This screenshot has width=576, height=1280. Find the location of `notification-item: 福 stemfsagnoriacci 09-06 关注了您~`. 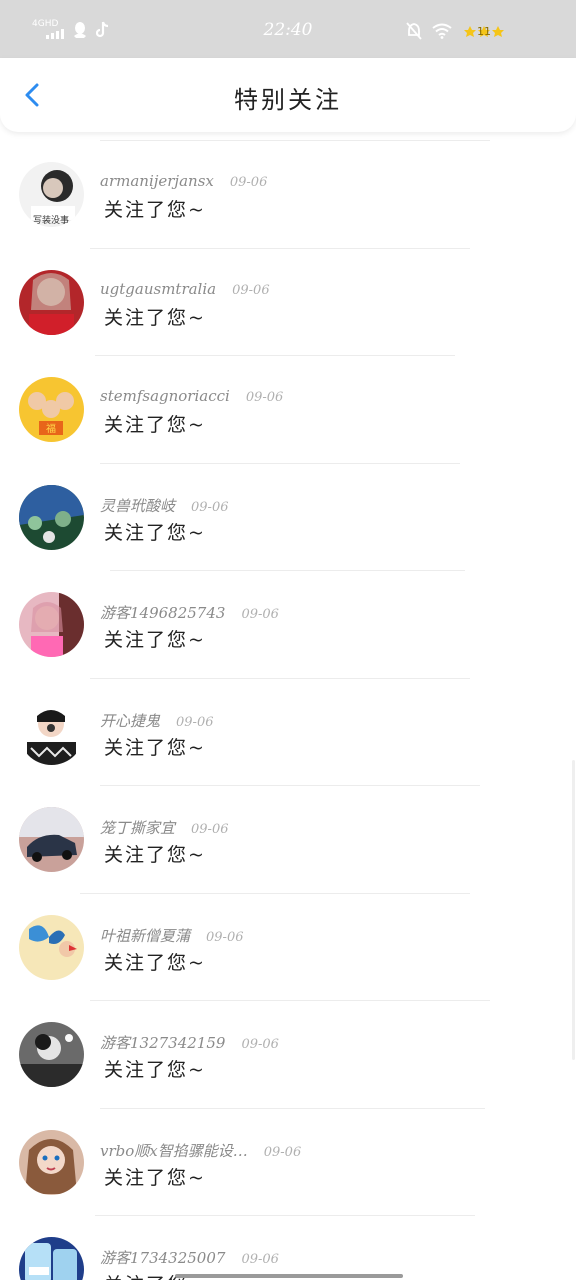

notification-item: 福 stemfsagnoriacci 09-06 关注了您~ is located at coordinates (288, 409).